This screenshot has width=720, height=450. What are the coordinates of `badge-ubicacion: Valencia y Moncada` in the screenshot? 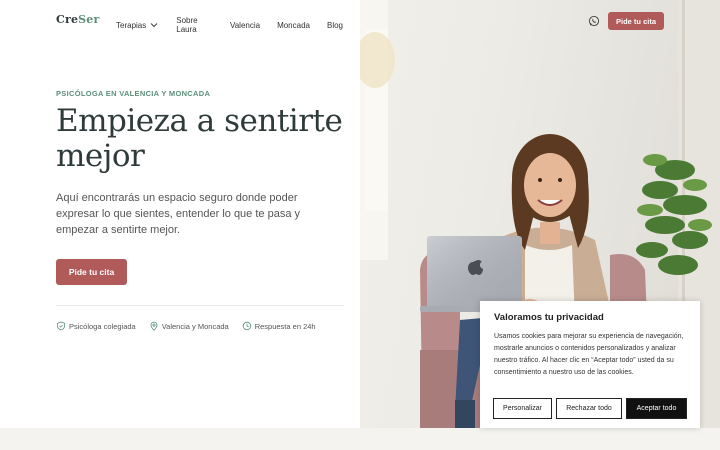 It's located at (189, 326).